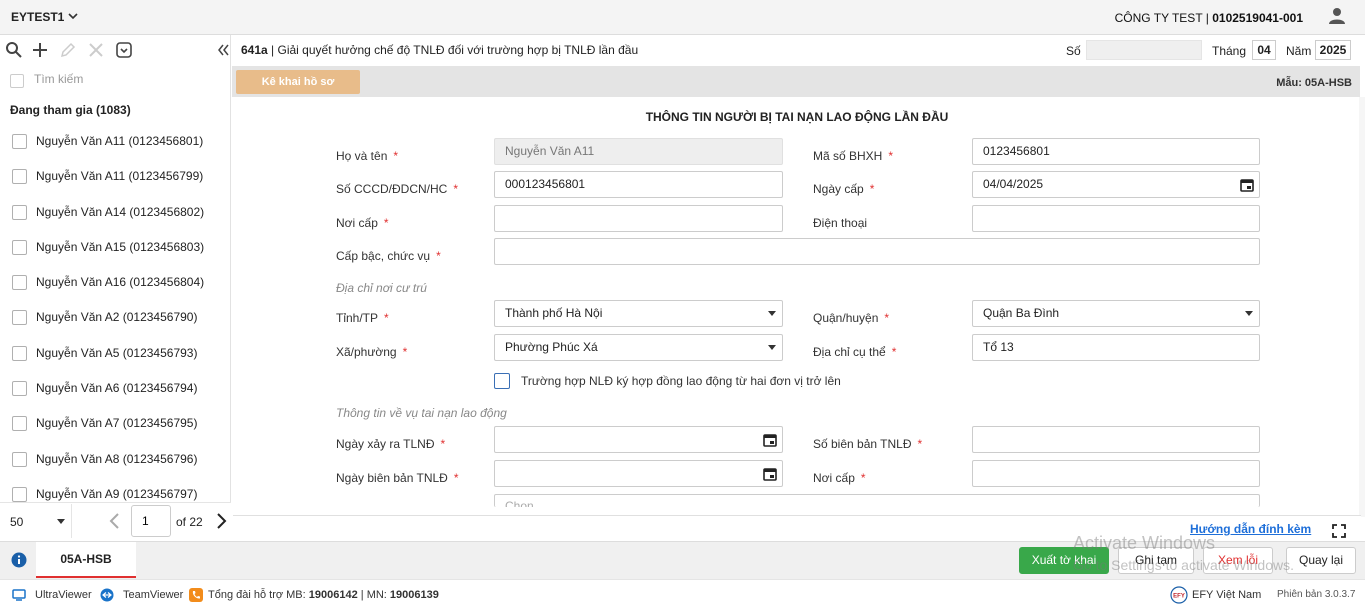 The height and width of the screenshot is (608, 1365). I want to click on search-icon, so click(14, 50).